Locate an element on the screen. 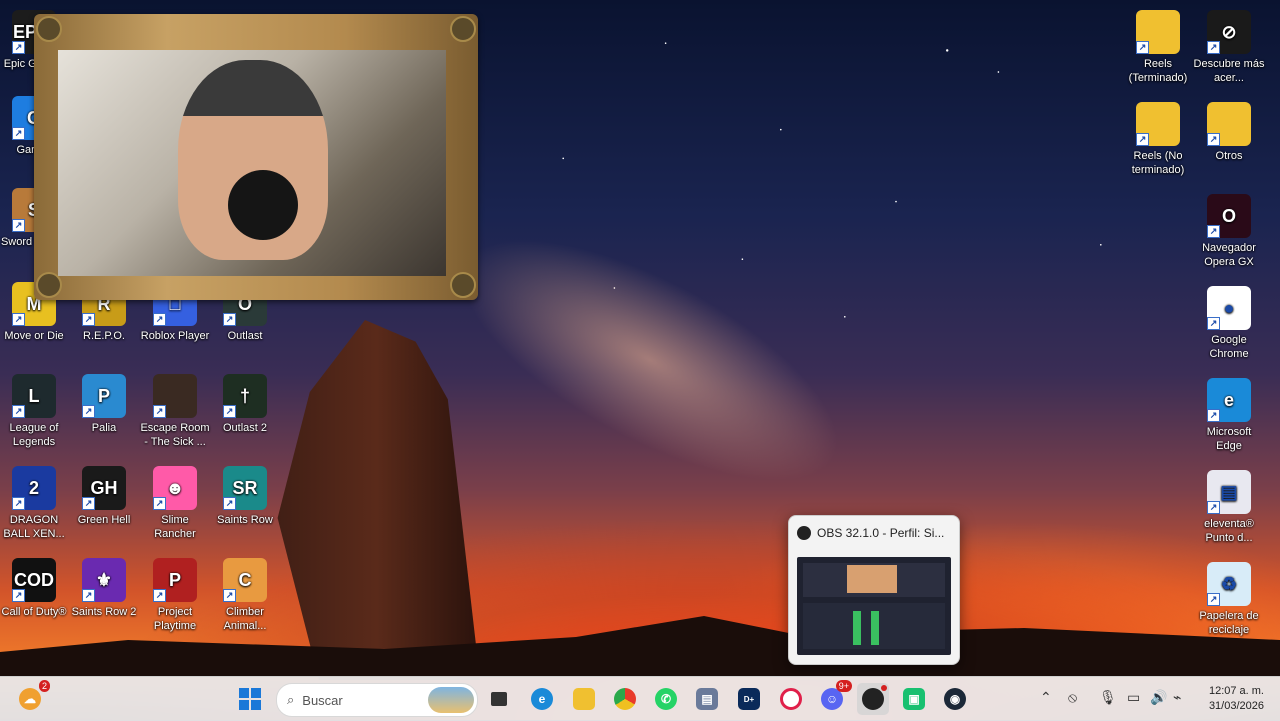  weather-widget: ☁ 2 is located at coordinates (32, 697).